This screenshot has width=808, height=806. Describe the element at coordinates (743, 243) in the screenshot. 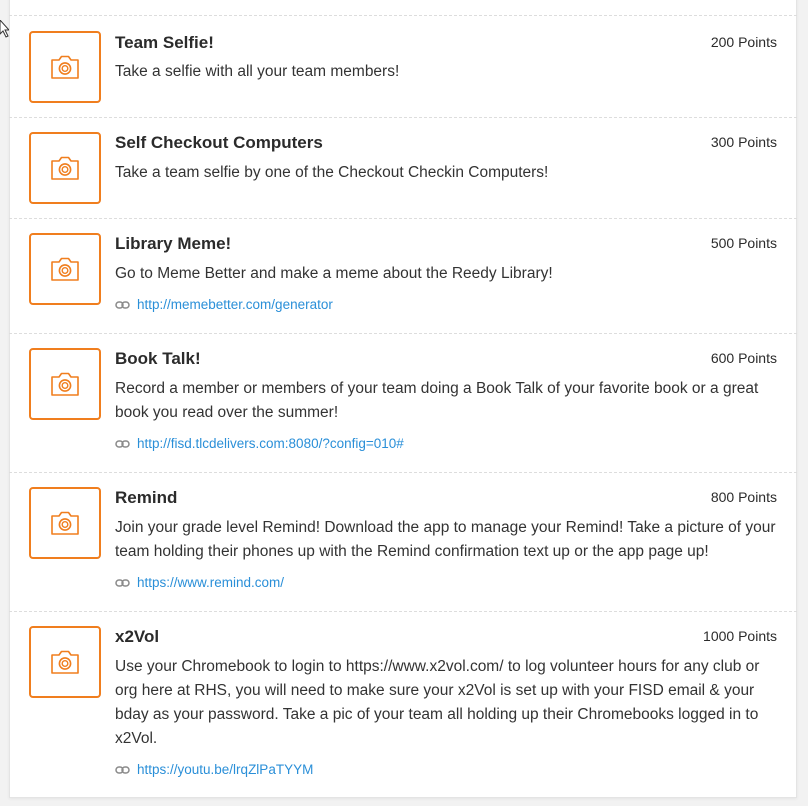

I see `challenge-points: 500 Points` at that location.